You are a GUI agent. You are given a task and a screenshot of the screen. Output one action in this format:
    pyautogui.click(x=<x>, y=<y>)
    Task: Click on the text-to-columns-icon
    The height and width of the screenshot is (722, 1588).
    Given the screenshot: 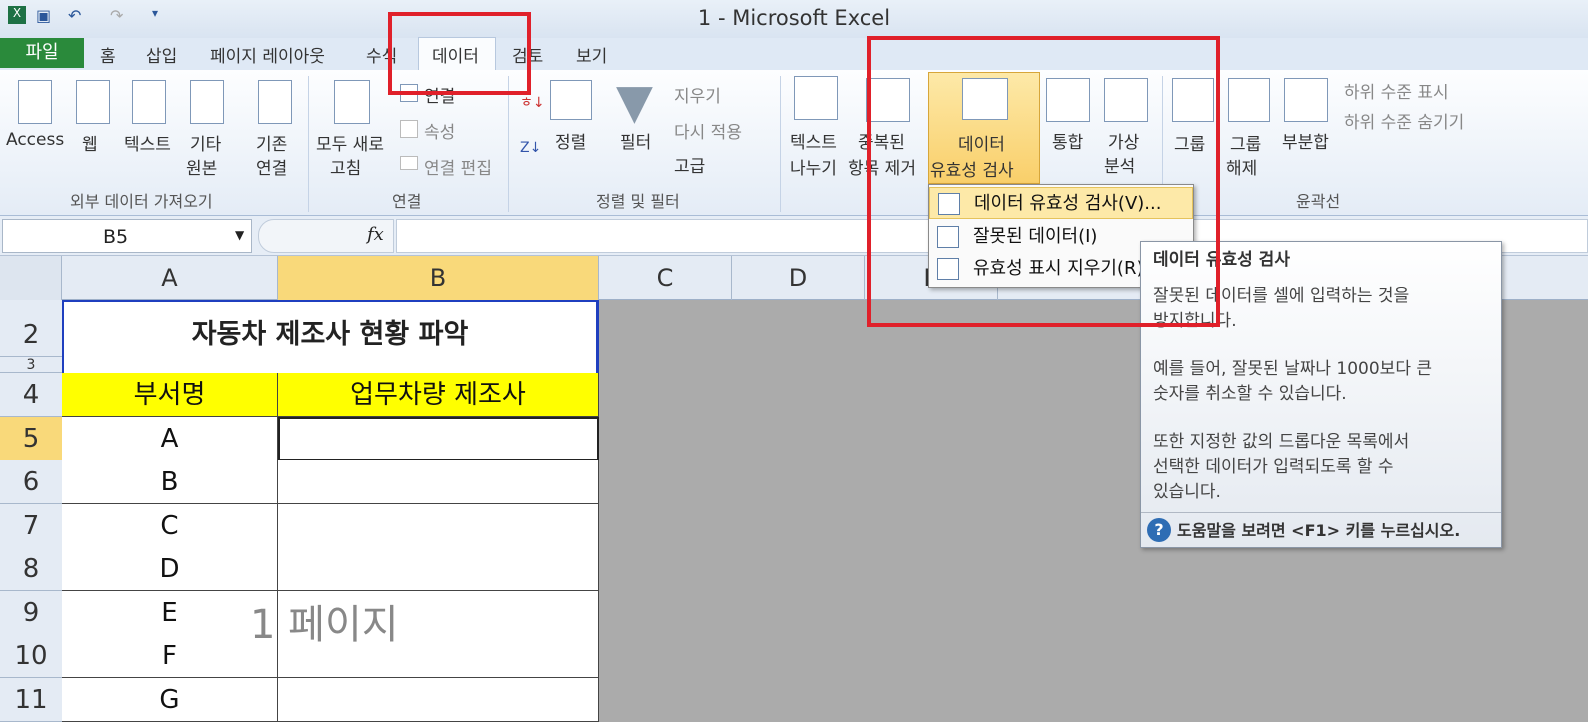 What is the action you would take?
    pyautogui.click(x=816, y=98)
    